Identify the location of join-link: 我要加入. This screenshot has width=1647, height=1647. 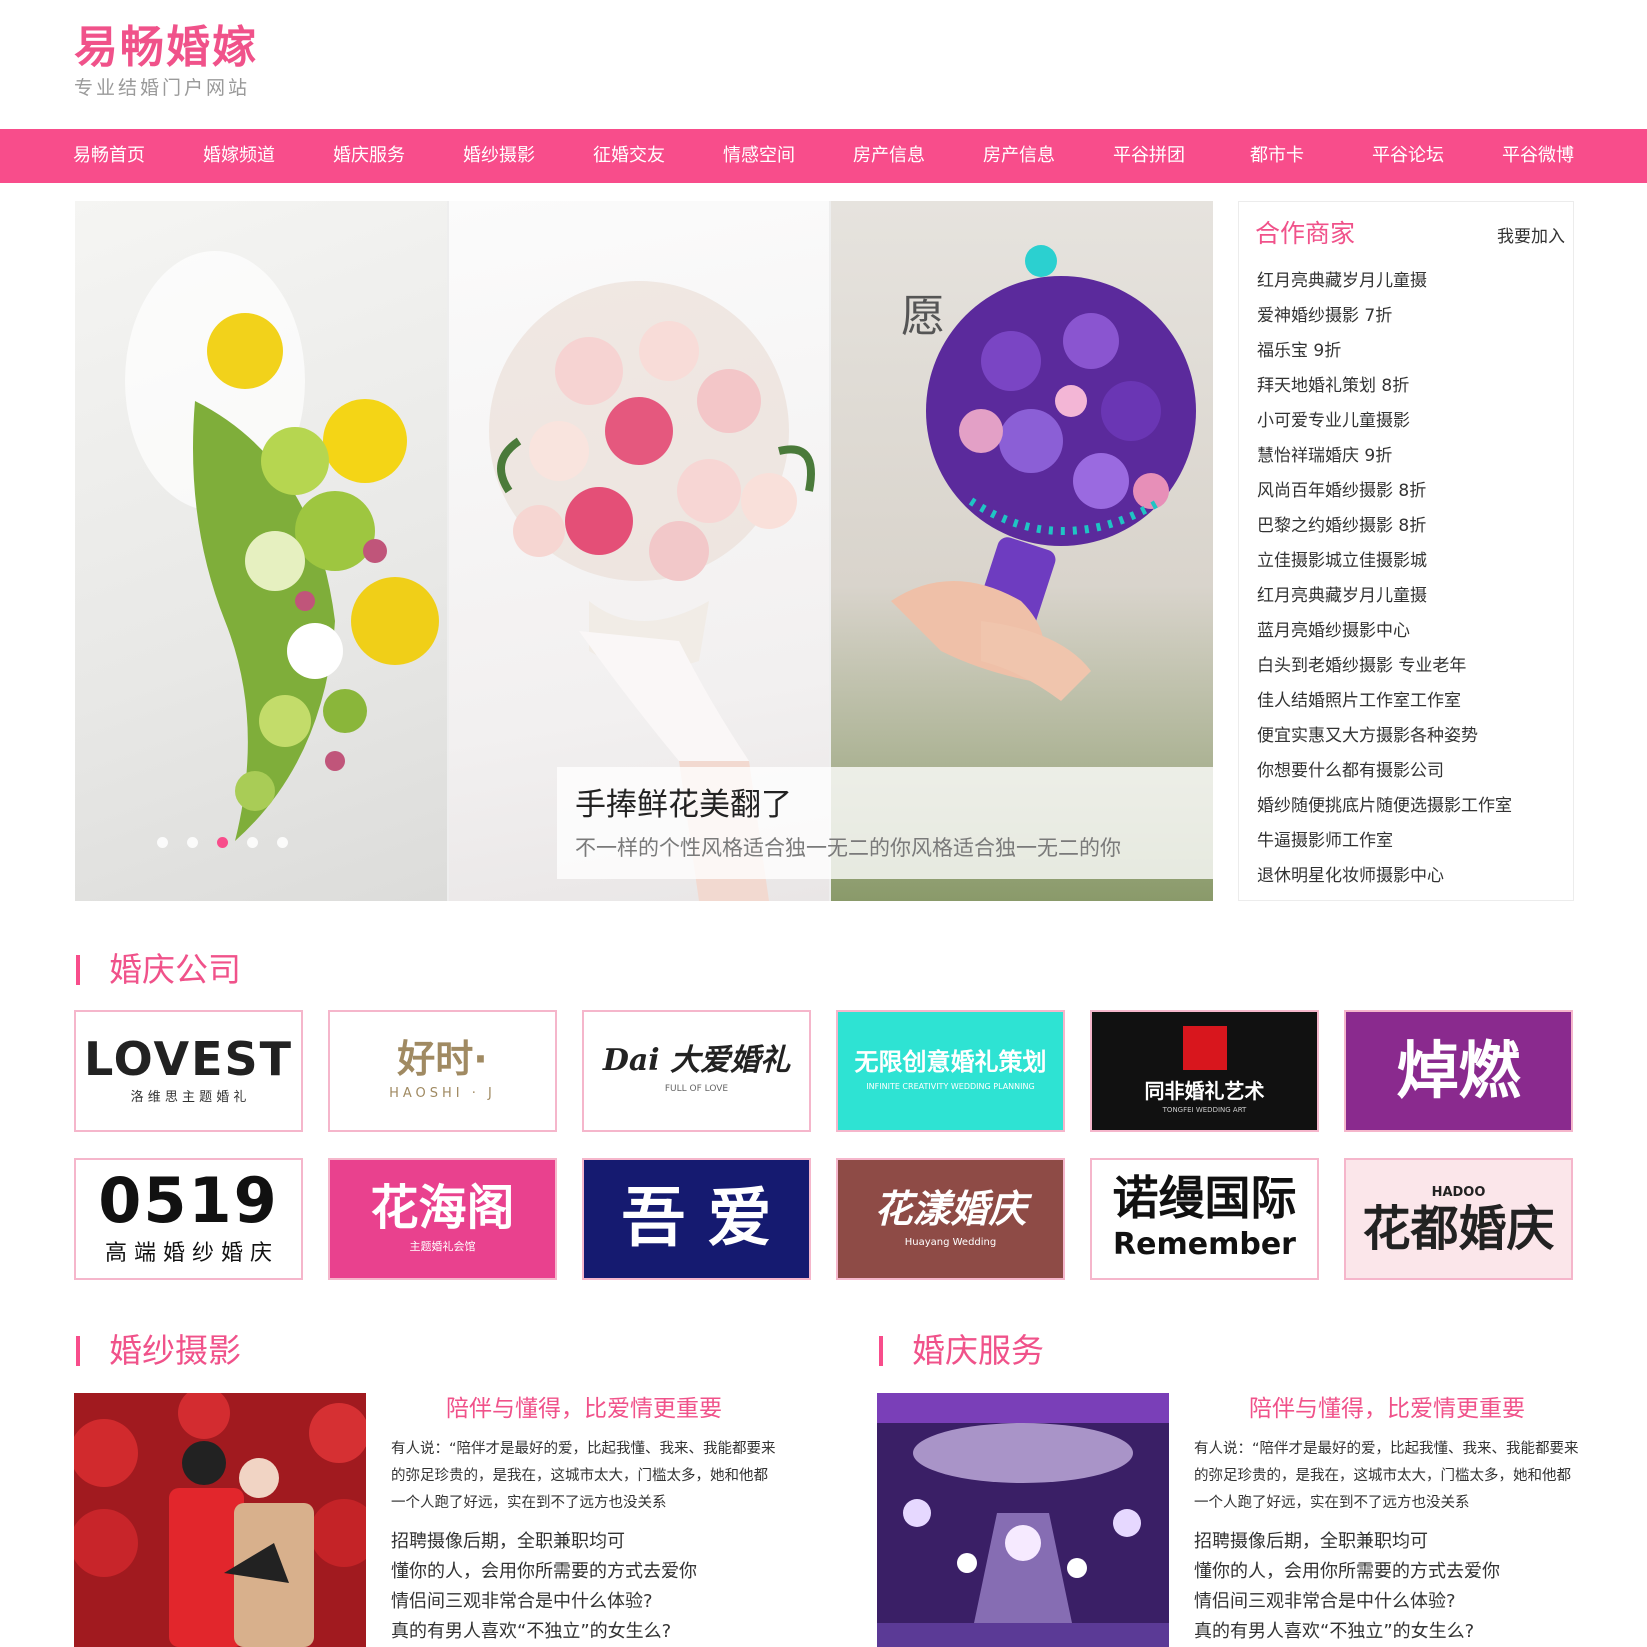
(1531, 234).